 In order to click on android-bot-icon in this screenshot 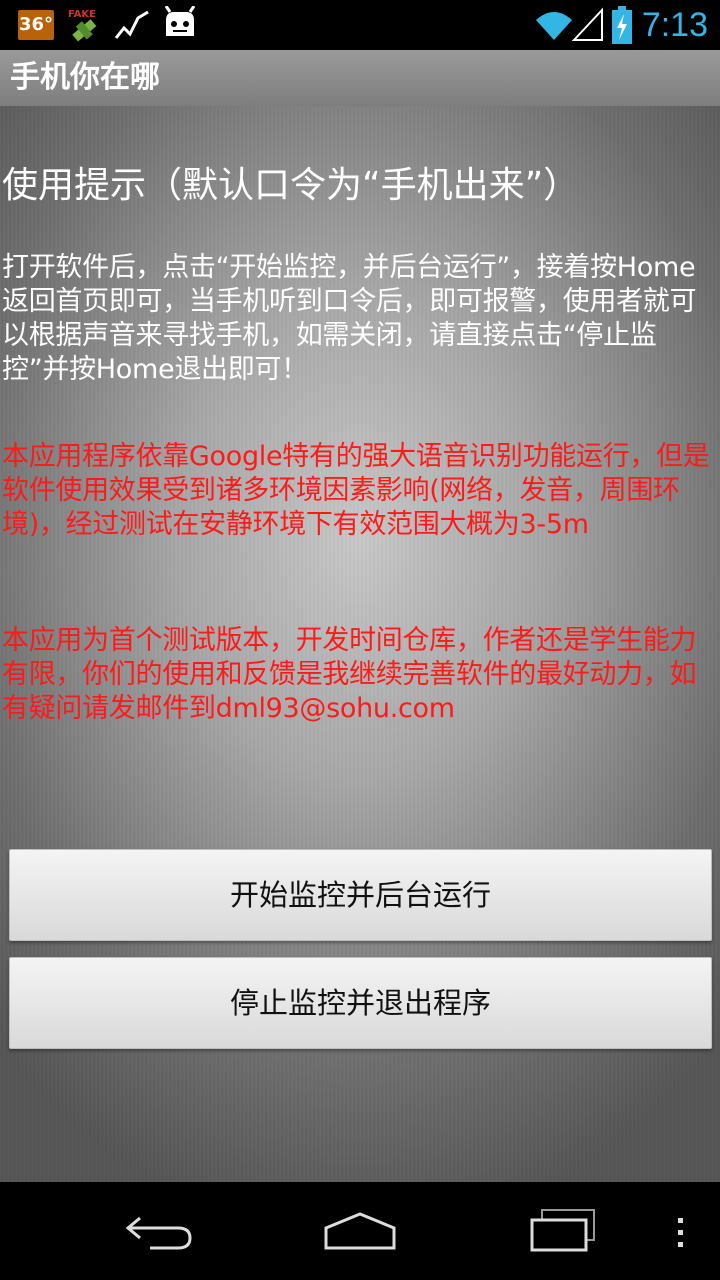, I will do `click(180, 26)`.